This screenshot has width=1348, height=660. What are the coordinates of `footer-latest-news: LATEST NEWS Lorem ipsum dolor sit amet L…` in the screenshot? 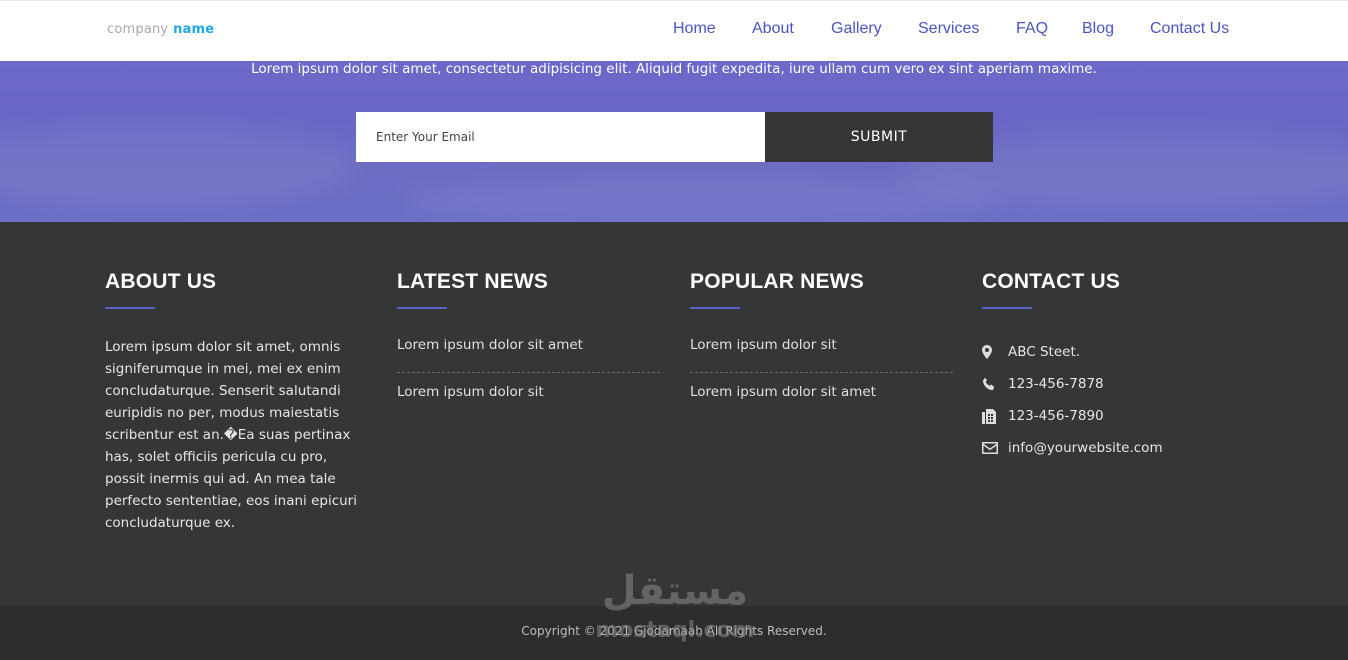 It's located at (528, 341).